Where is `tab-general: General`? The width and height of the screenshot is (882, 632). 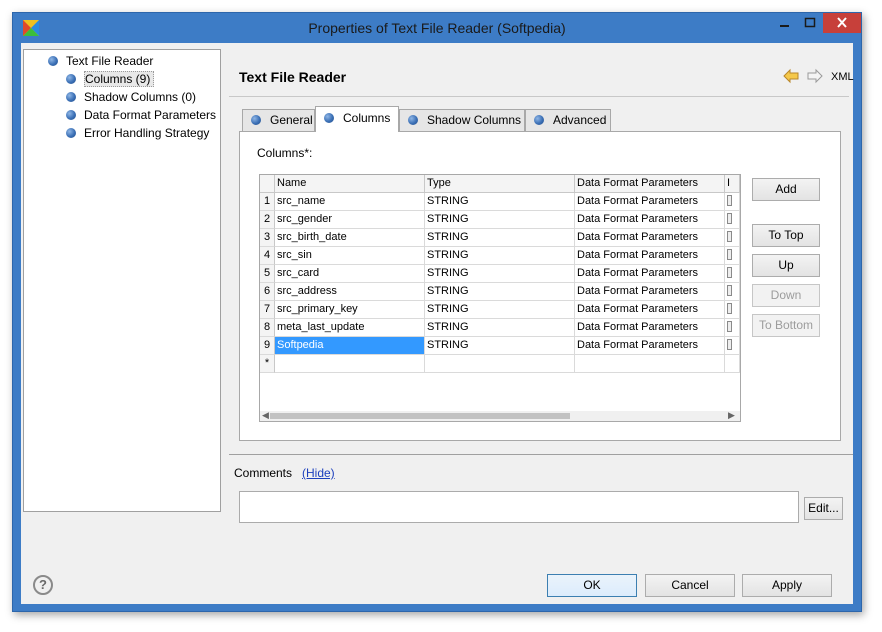 tab-general: General is located at coordinates (278, 120).